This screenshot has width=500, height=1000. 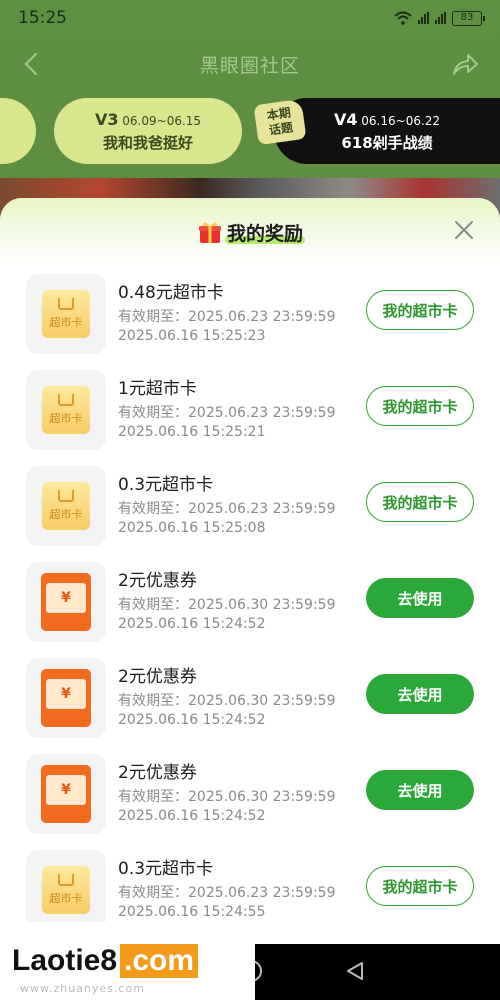 I want to click on status-icons: 83, so click(x=439, y=18).